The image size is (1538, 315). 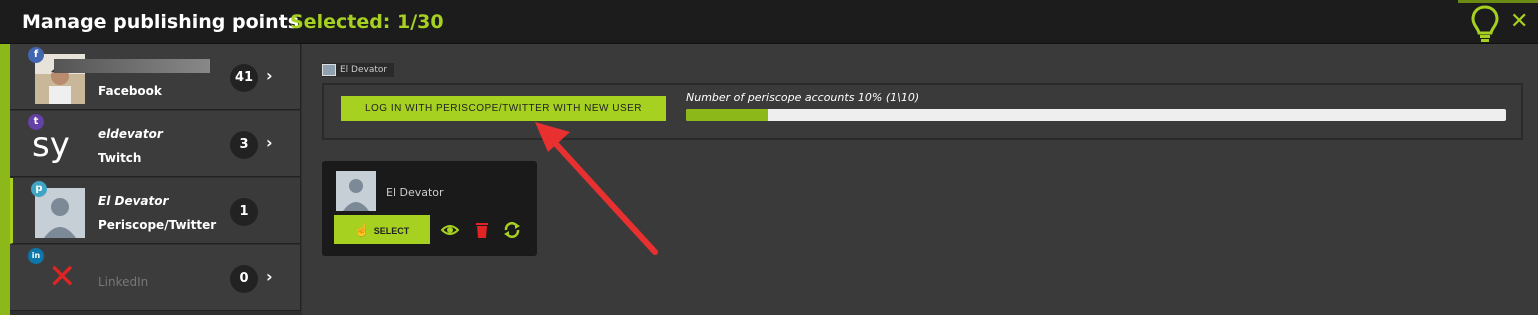 I want to click on lightbulb-icon, so click(x=1485, y=24).